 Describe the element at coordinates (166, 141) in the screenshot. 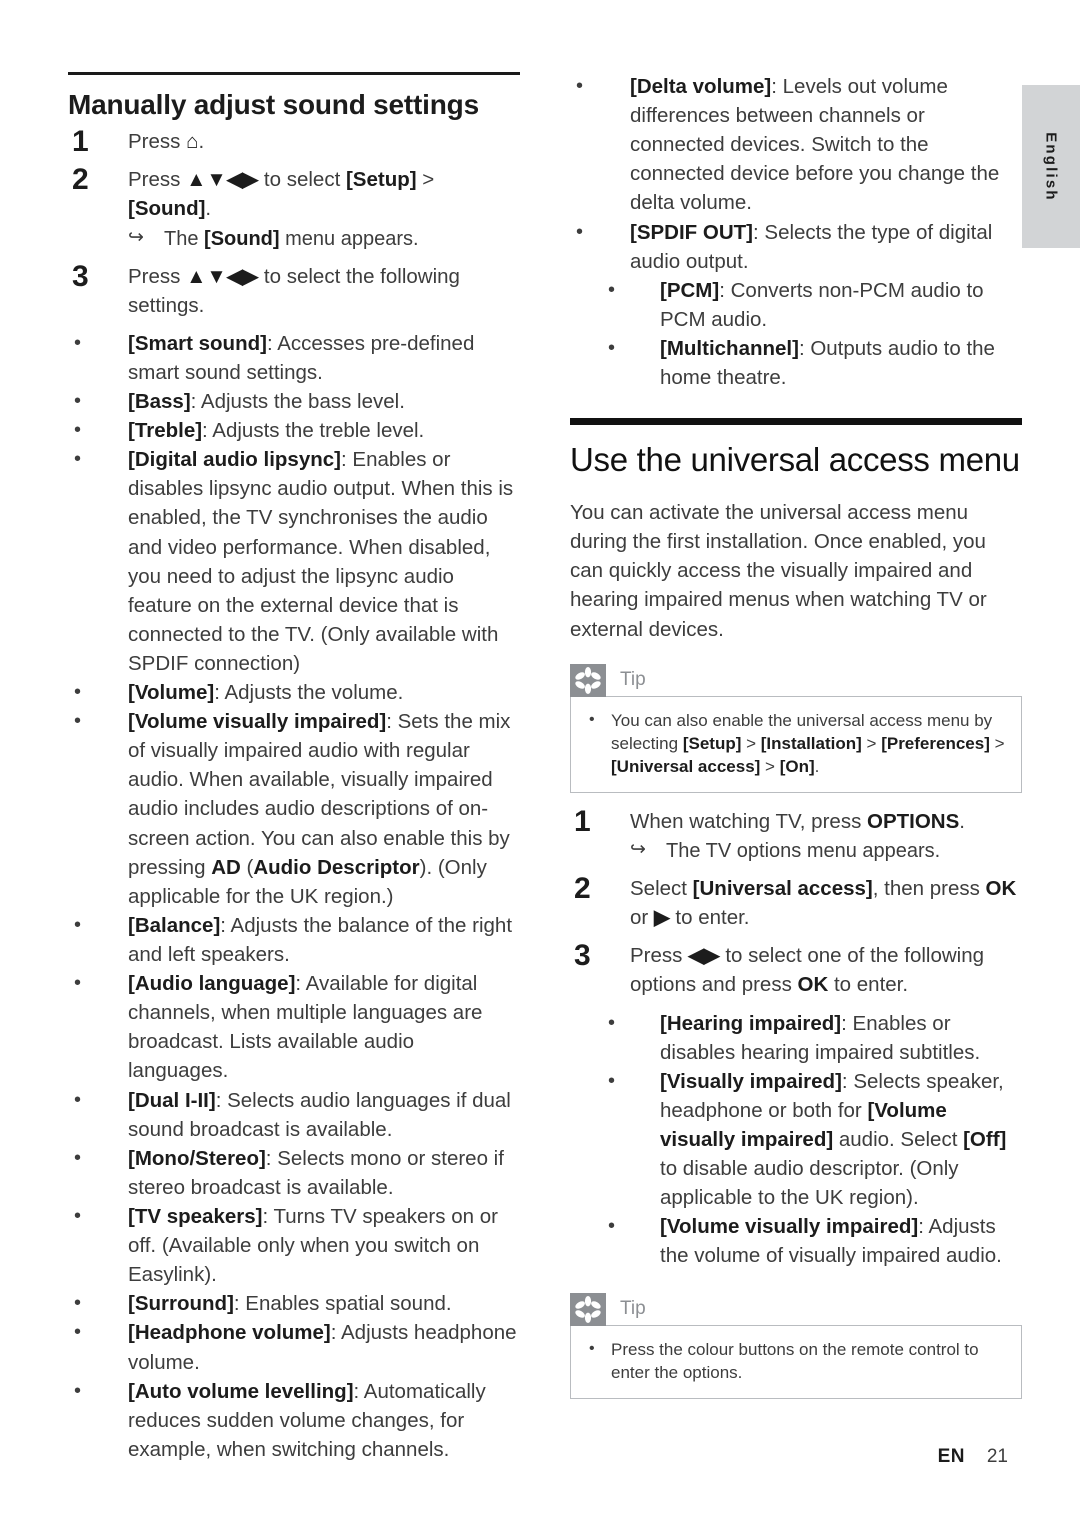

I see `step-text: Press ⌂.` at that location.